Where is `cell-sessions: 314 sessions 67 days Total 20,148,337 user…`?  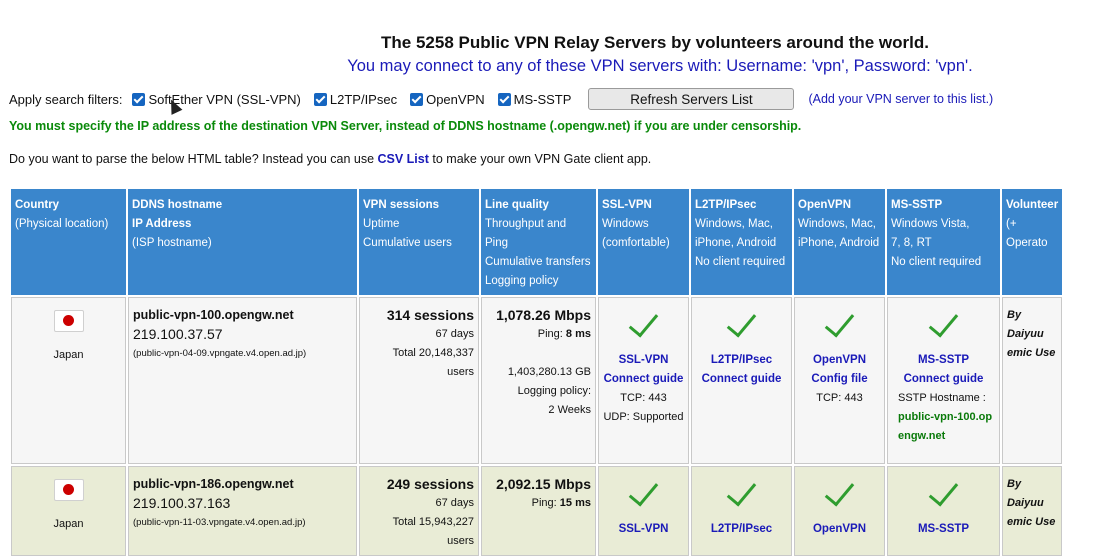
cell-sessions: 314 sessions 67 days Total 20,148,337 user… is located at coordinates (419, 380).